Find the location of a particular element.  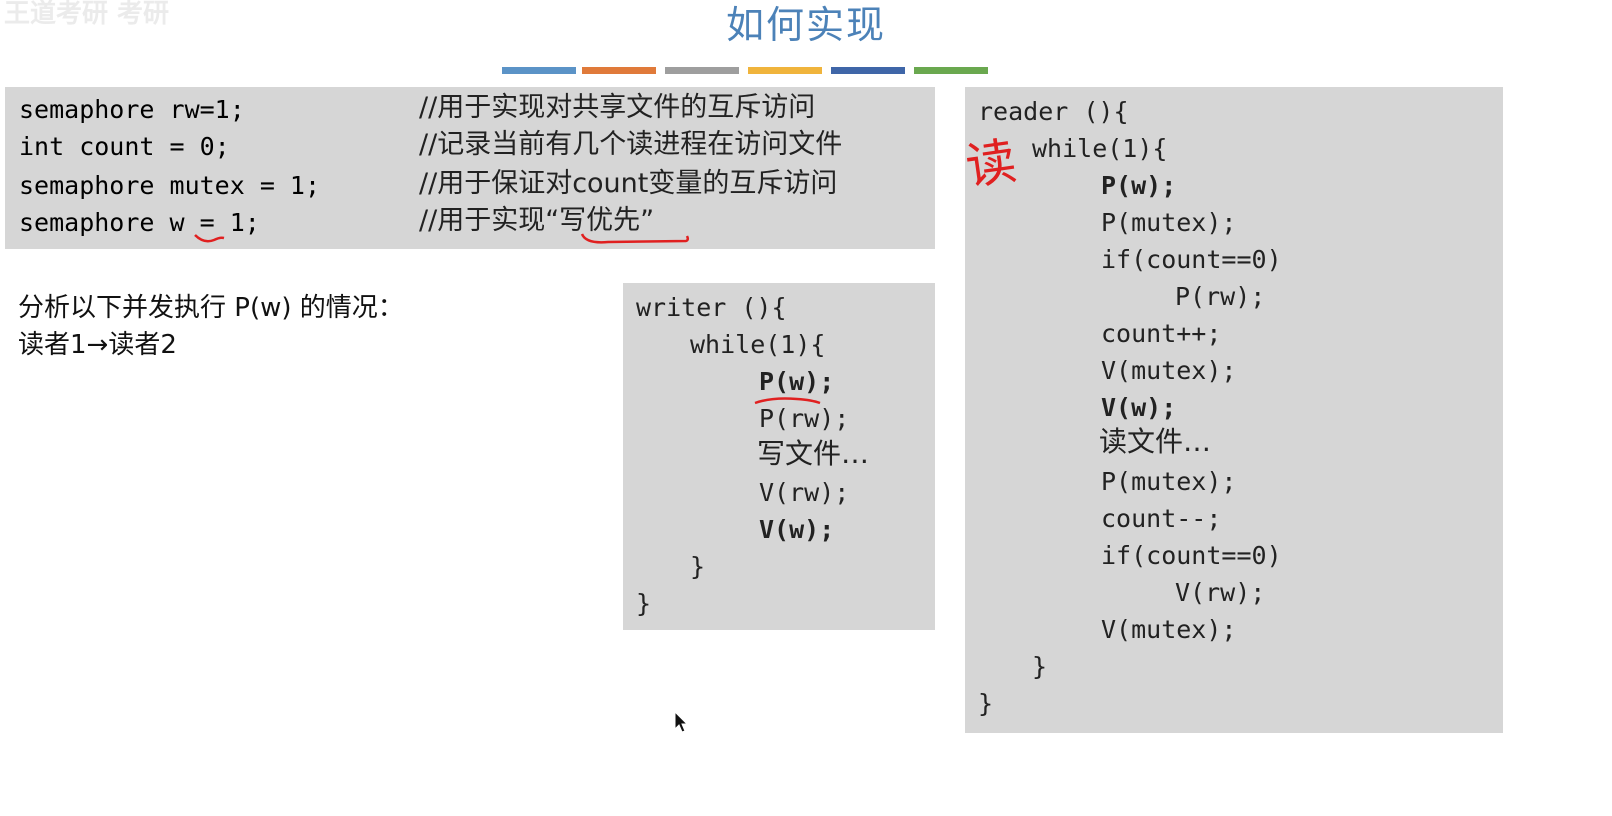

code-line: reader (){ is located at coordinates (1053, 111).